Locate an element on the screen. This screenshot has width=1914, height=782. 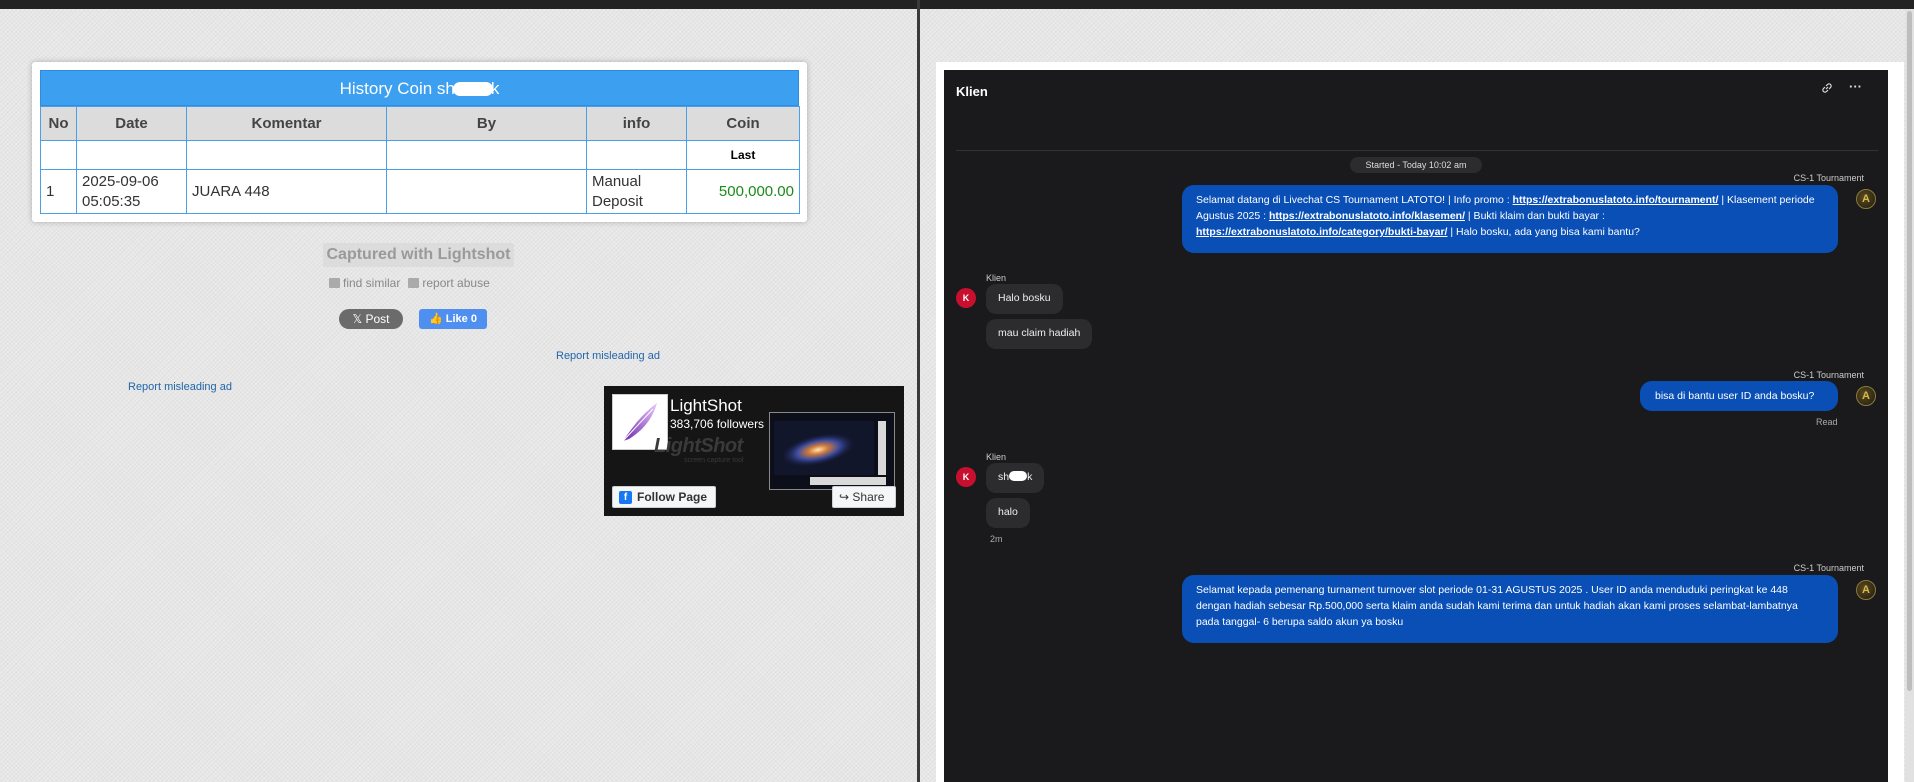
client-message-bubble: Halo bosku is located at coordinates (1024, 299).